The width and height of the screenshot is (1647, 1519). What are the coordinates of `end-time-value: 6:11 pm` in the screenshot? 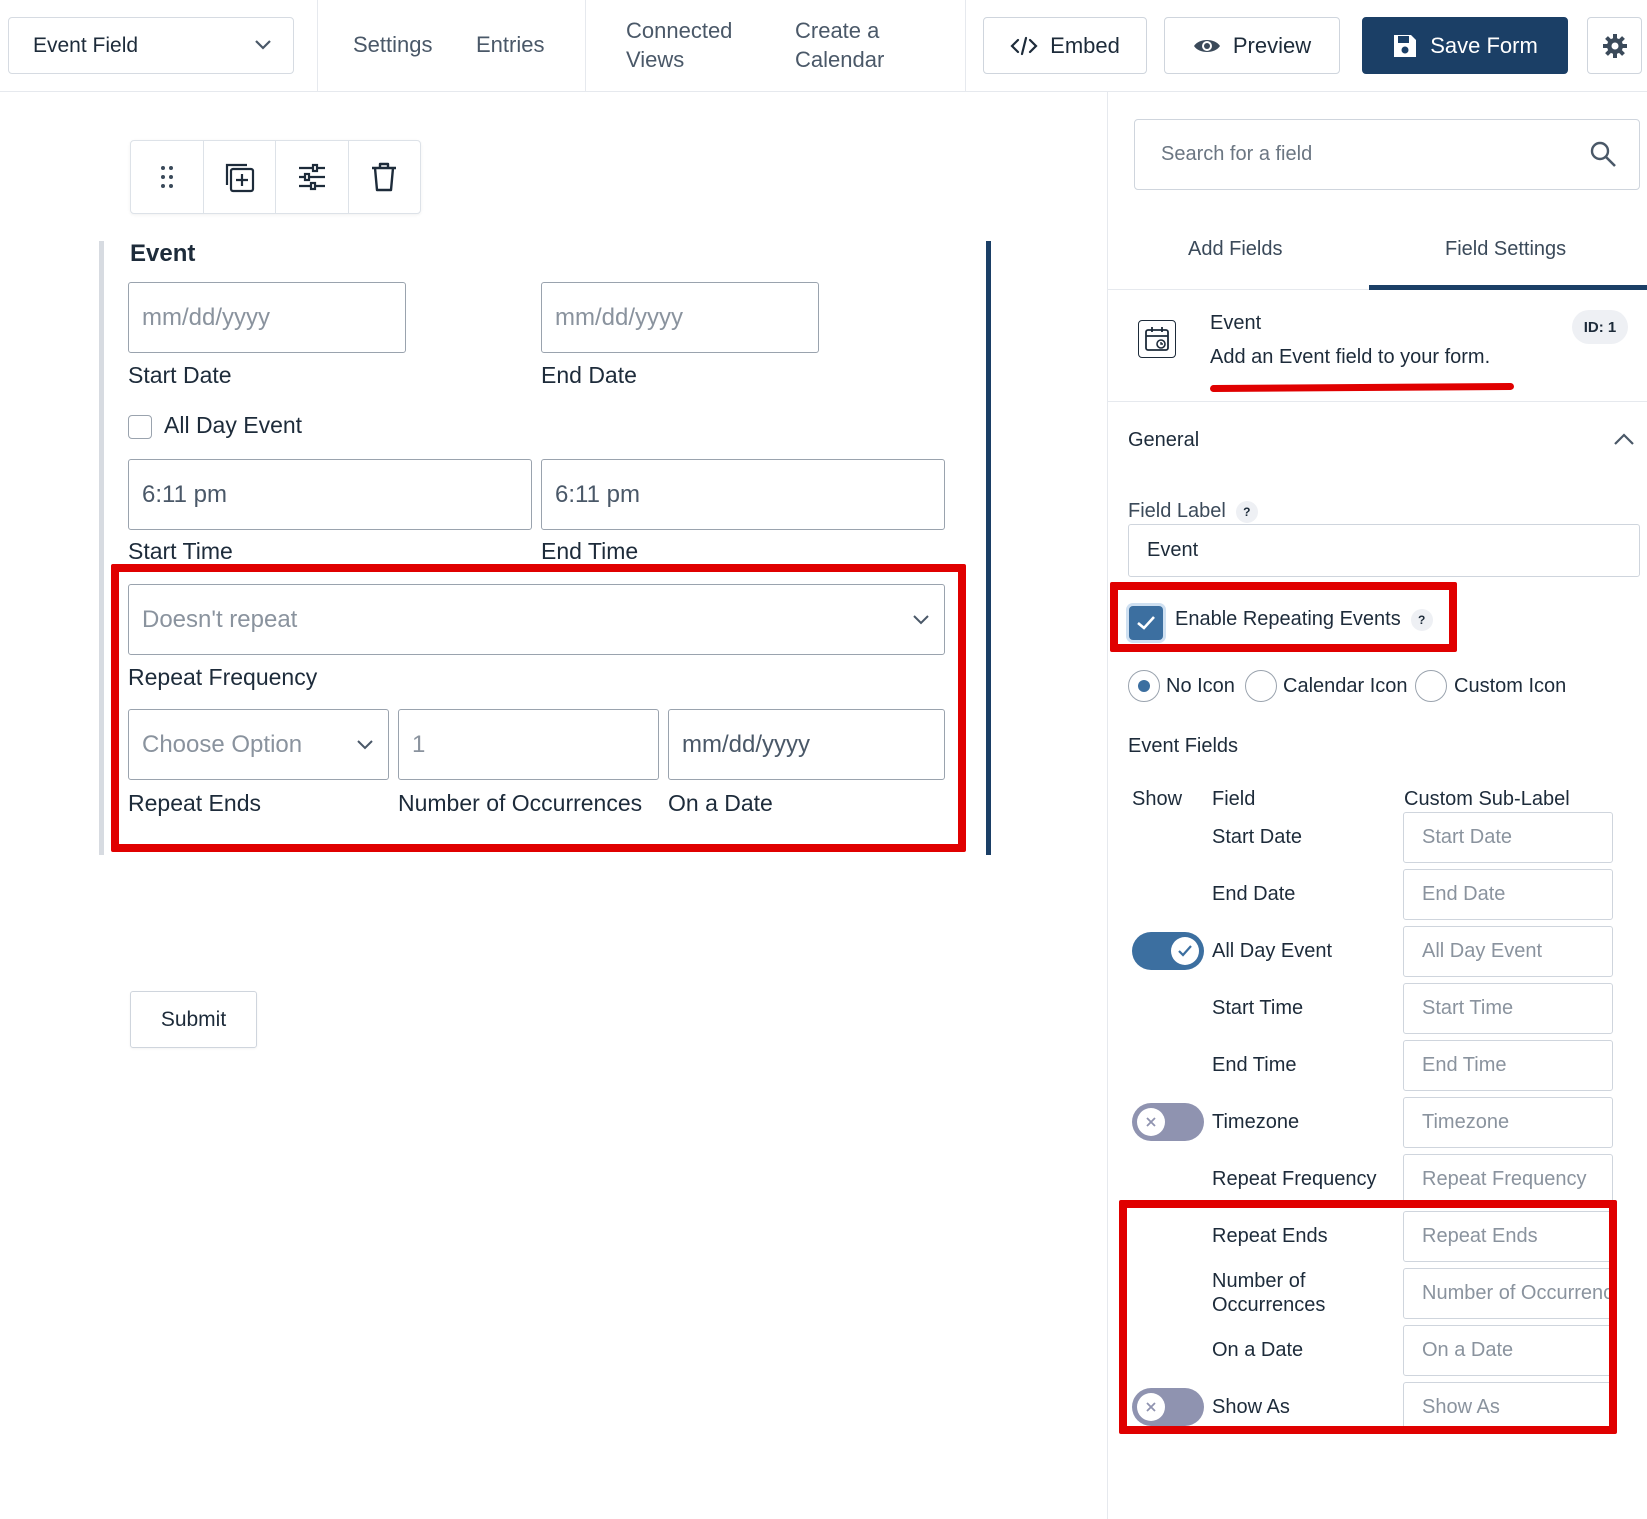 It's located at (597, 494).